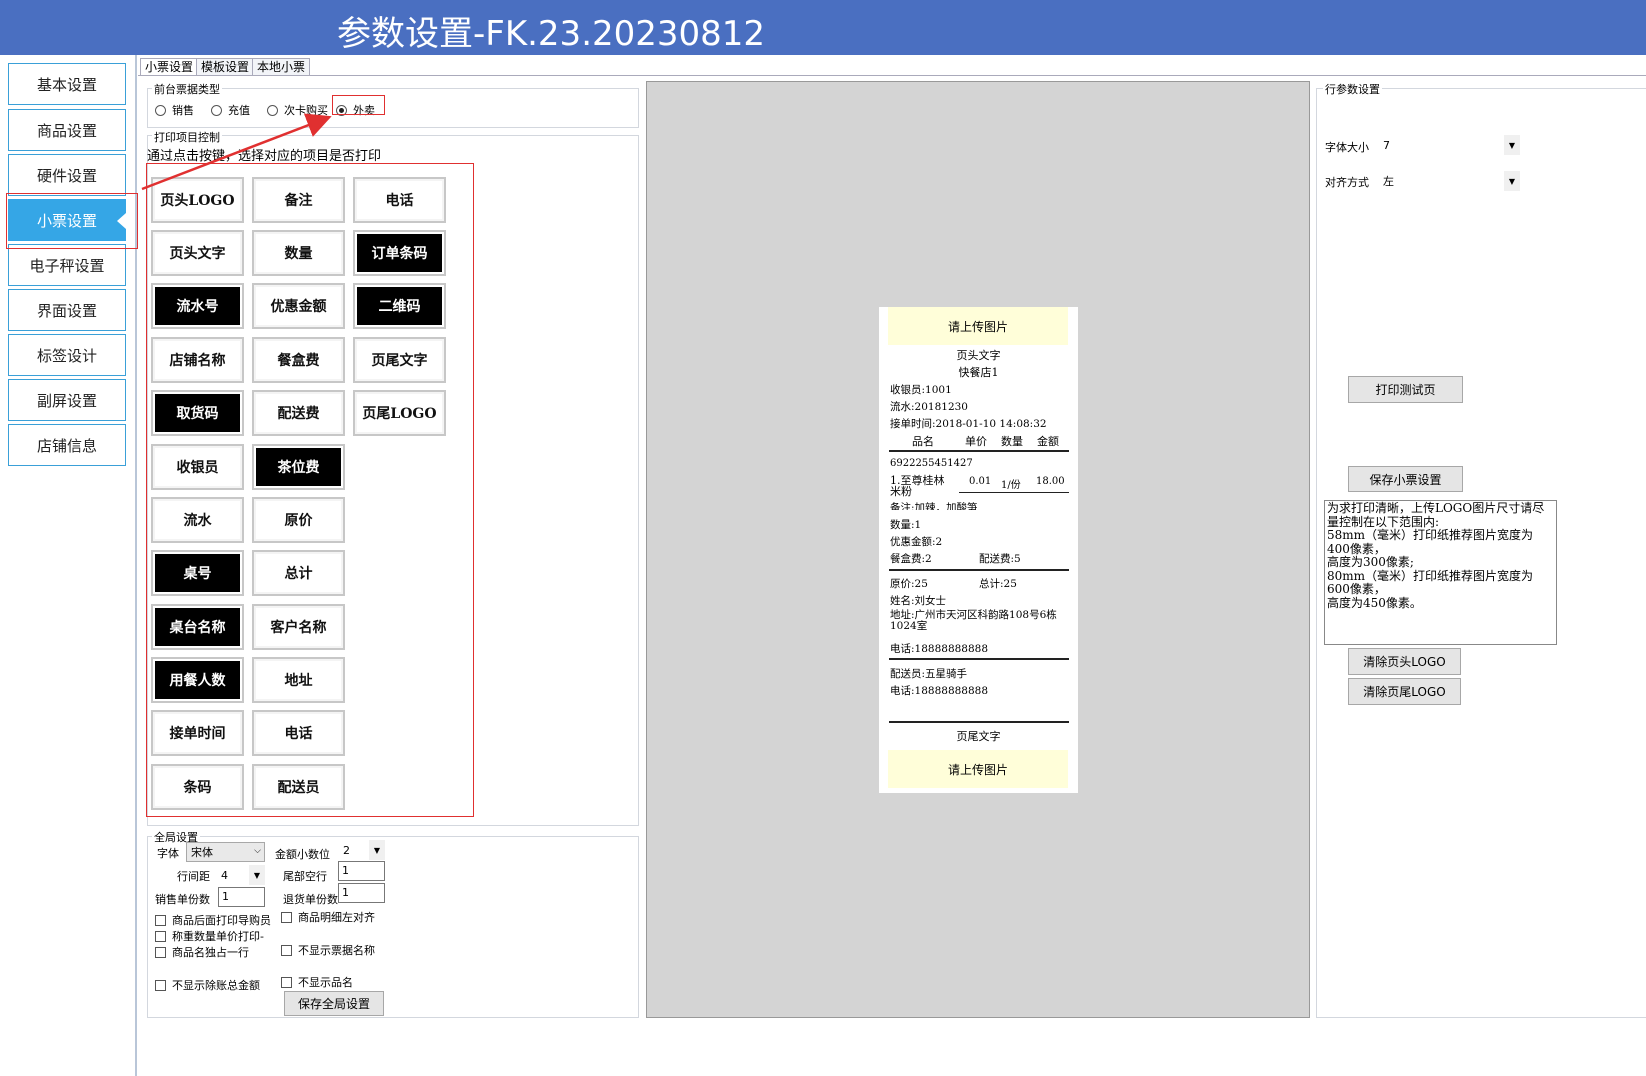 The image size is (1646, 1076). I want to click on checkbox-label: 商品后面打印导购员, so click(221, 920).